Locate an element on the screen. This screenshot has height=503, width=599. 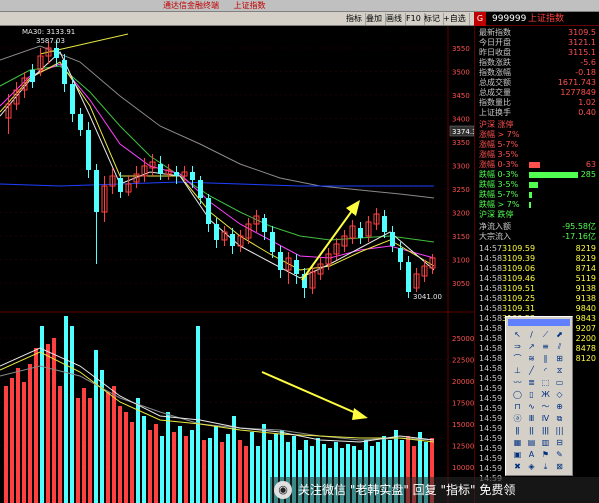
drawing-tool-icon: ▤ is located at coordinates (531, 442).